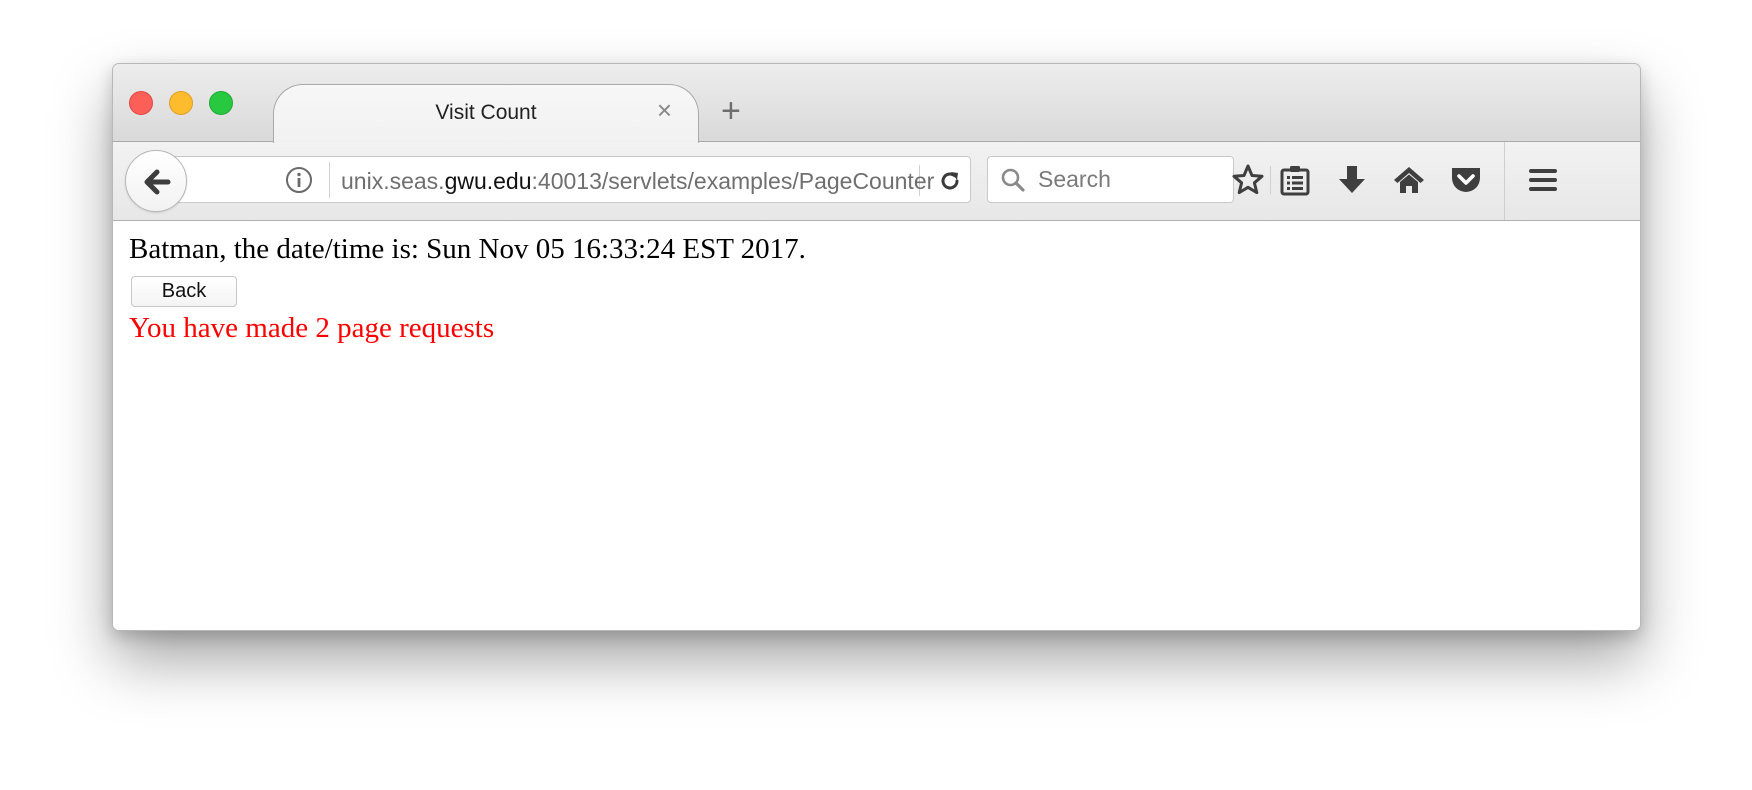 Image resolution: width=1752 pixels, height=790 pixels. I want to click on tab-title: Visit Count, so click(486, 112).